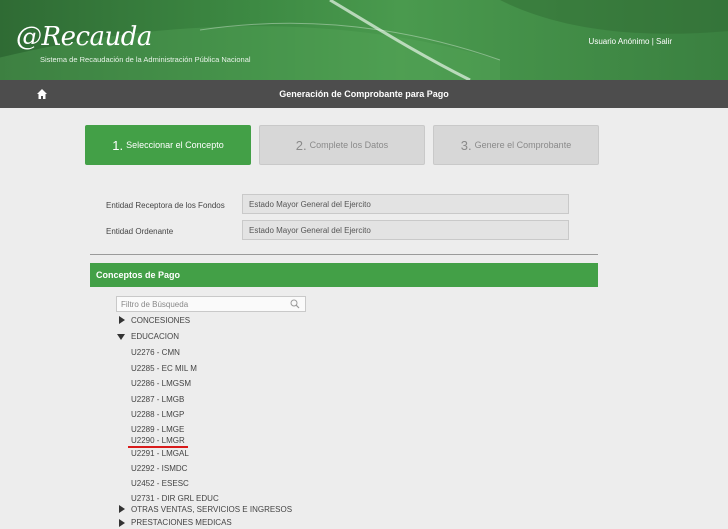 Image resolution: width=728 pixels, height=529 pixels. What do you see at coordinates (175, 145) in the screenshot?
I see `step-1-label: Seleccionar el Concepto` at bounding box center [175, 145].